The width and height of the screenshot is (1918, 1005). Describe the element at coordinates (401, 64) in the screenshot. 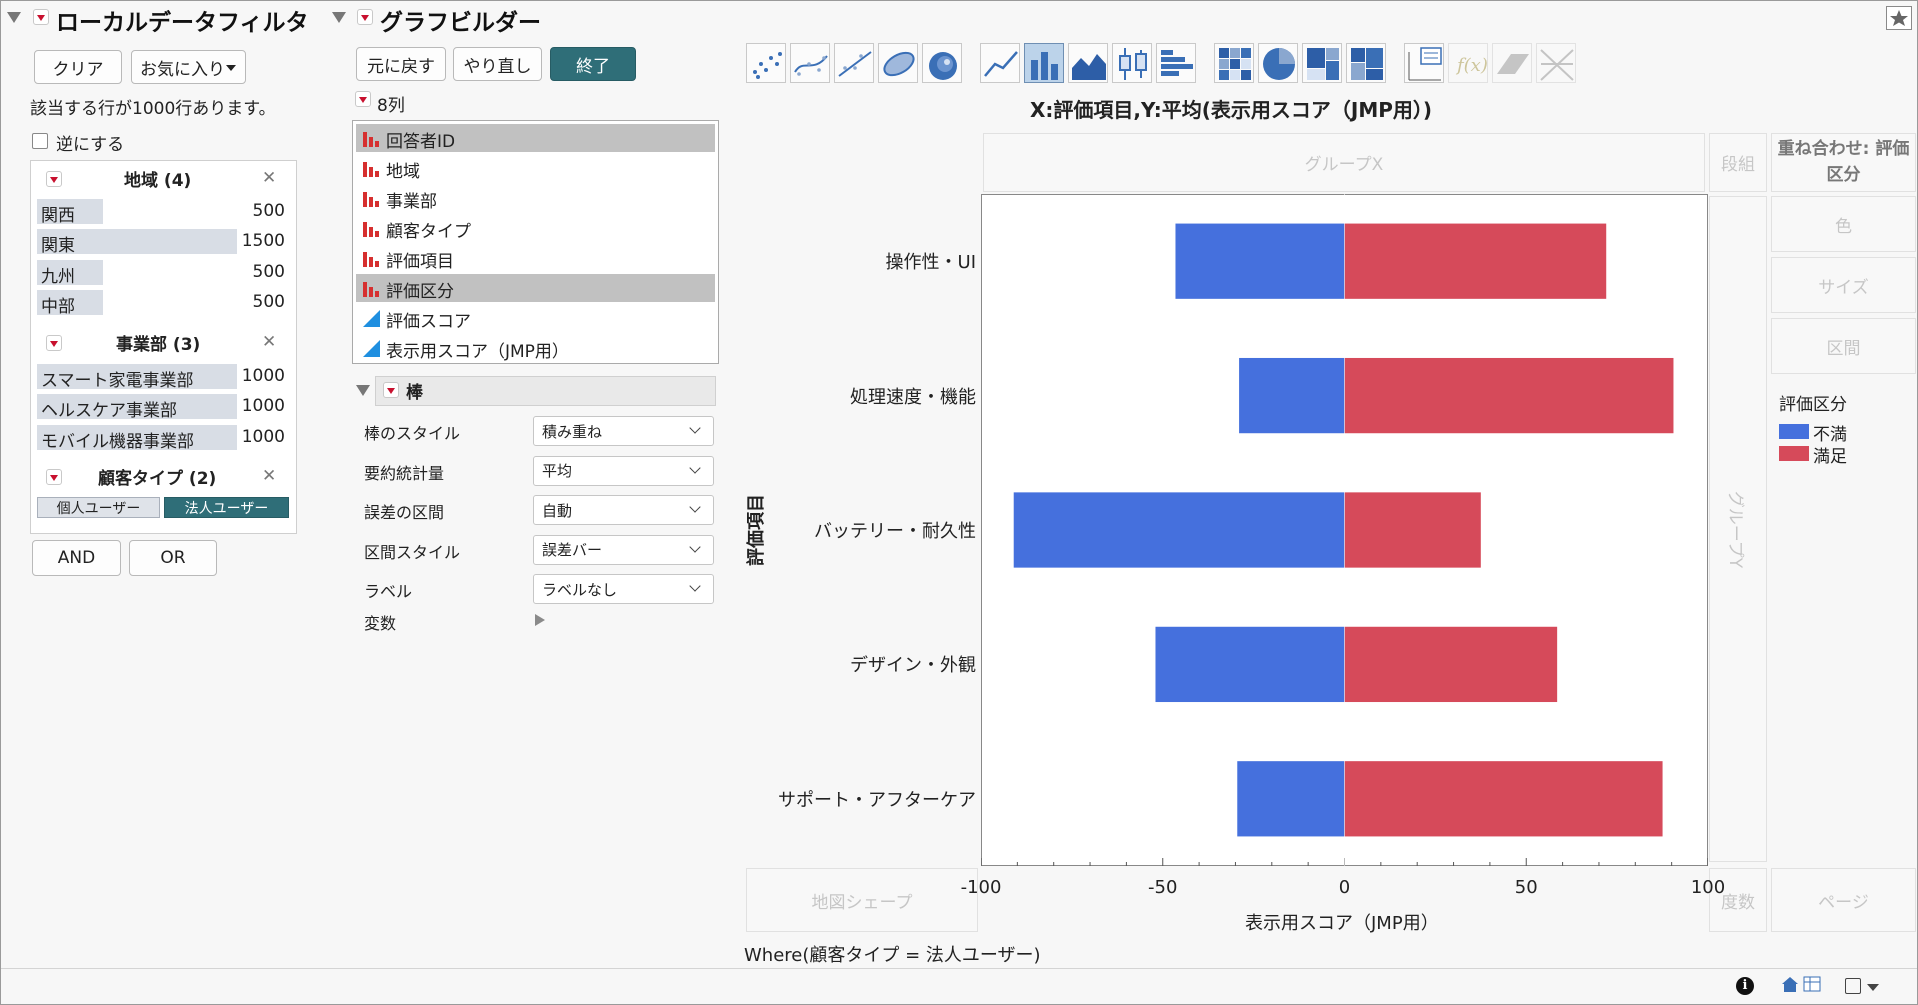

I see `undo-button: 元に戻す` at that location.